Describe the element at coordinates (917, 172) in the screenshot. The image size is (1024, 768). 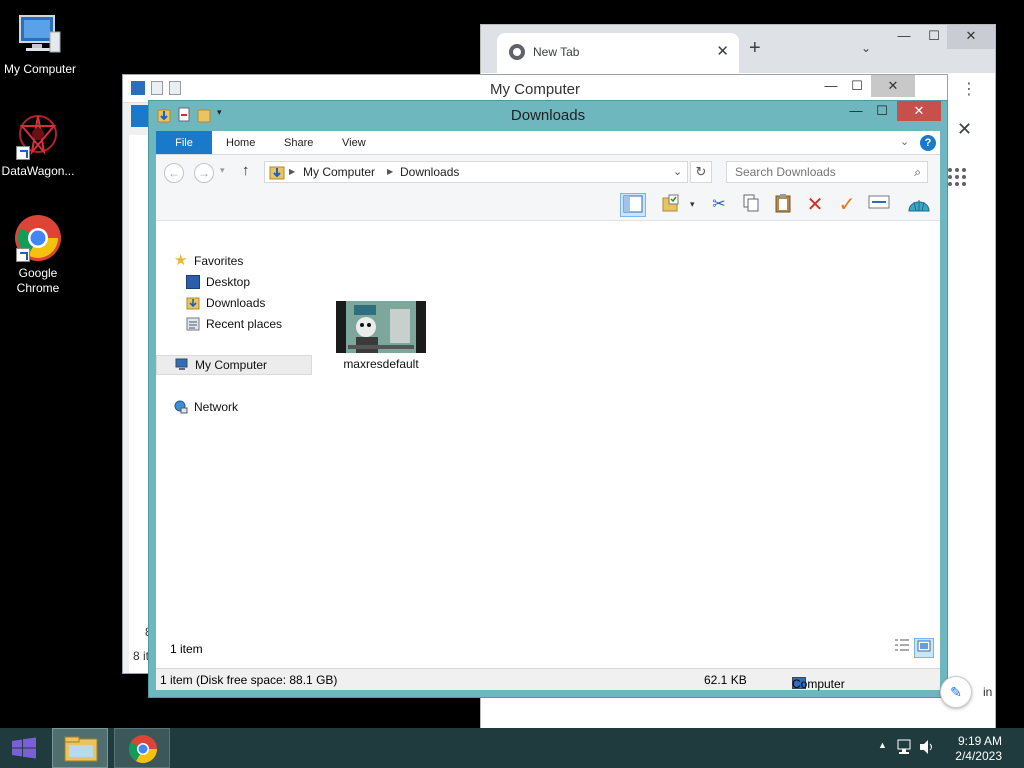
I see `search-icon: ⌕` at that location.